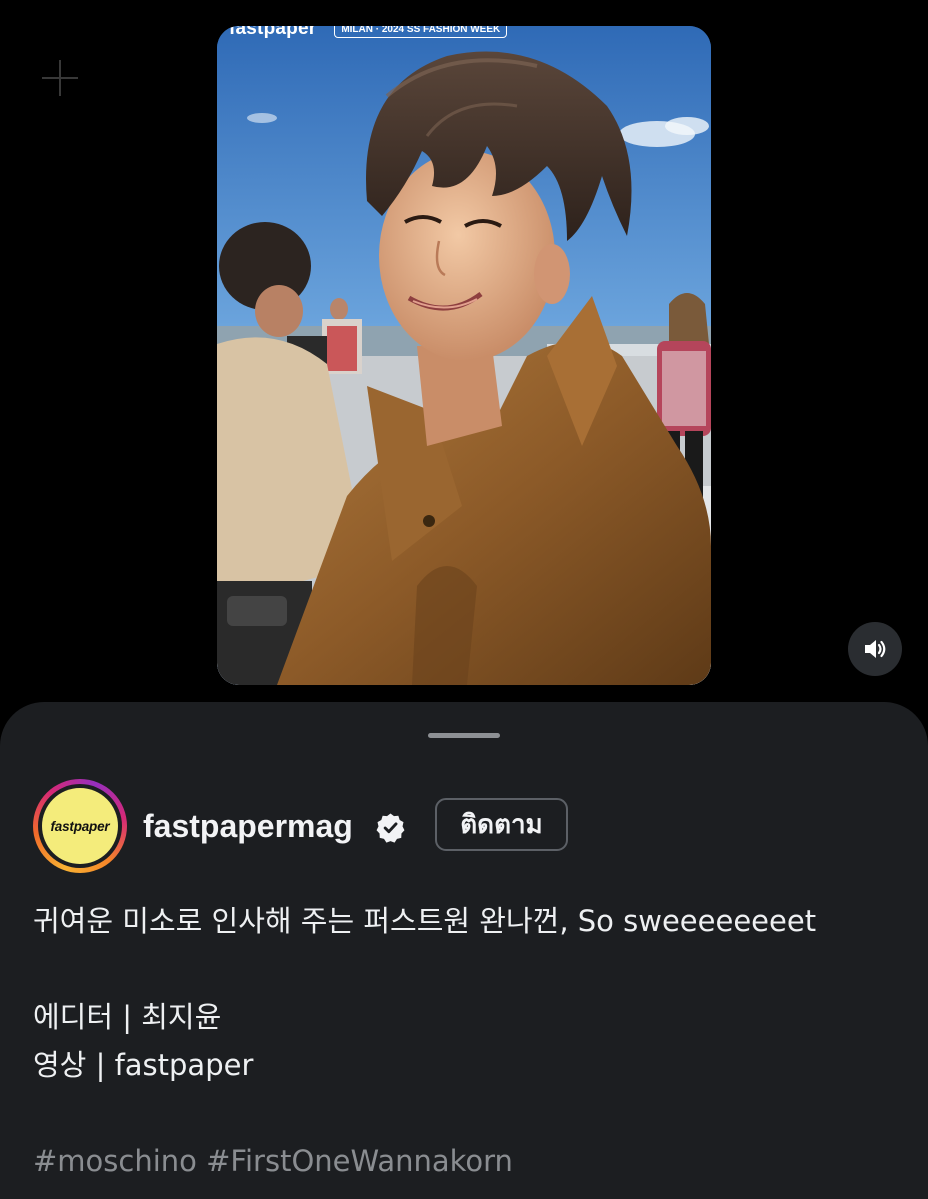 The image size is (928, 1199). I want to click on avatar-logo: fastpaper, so click(80, 826).